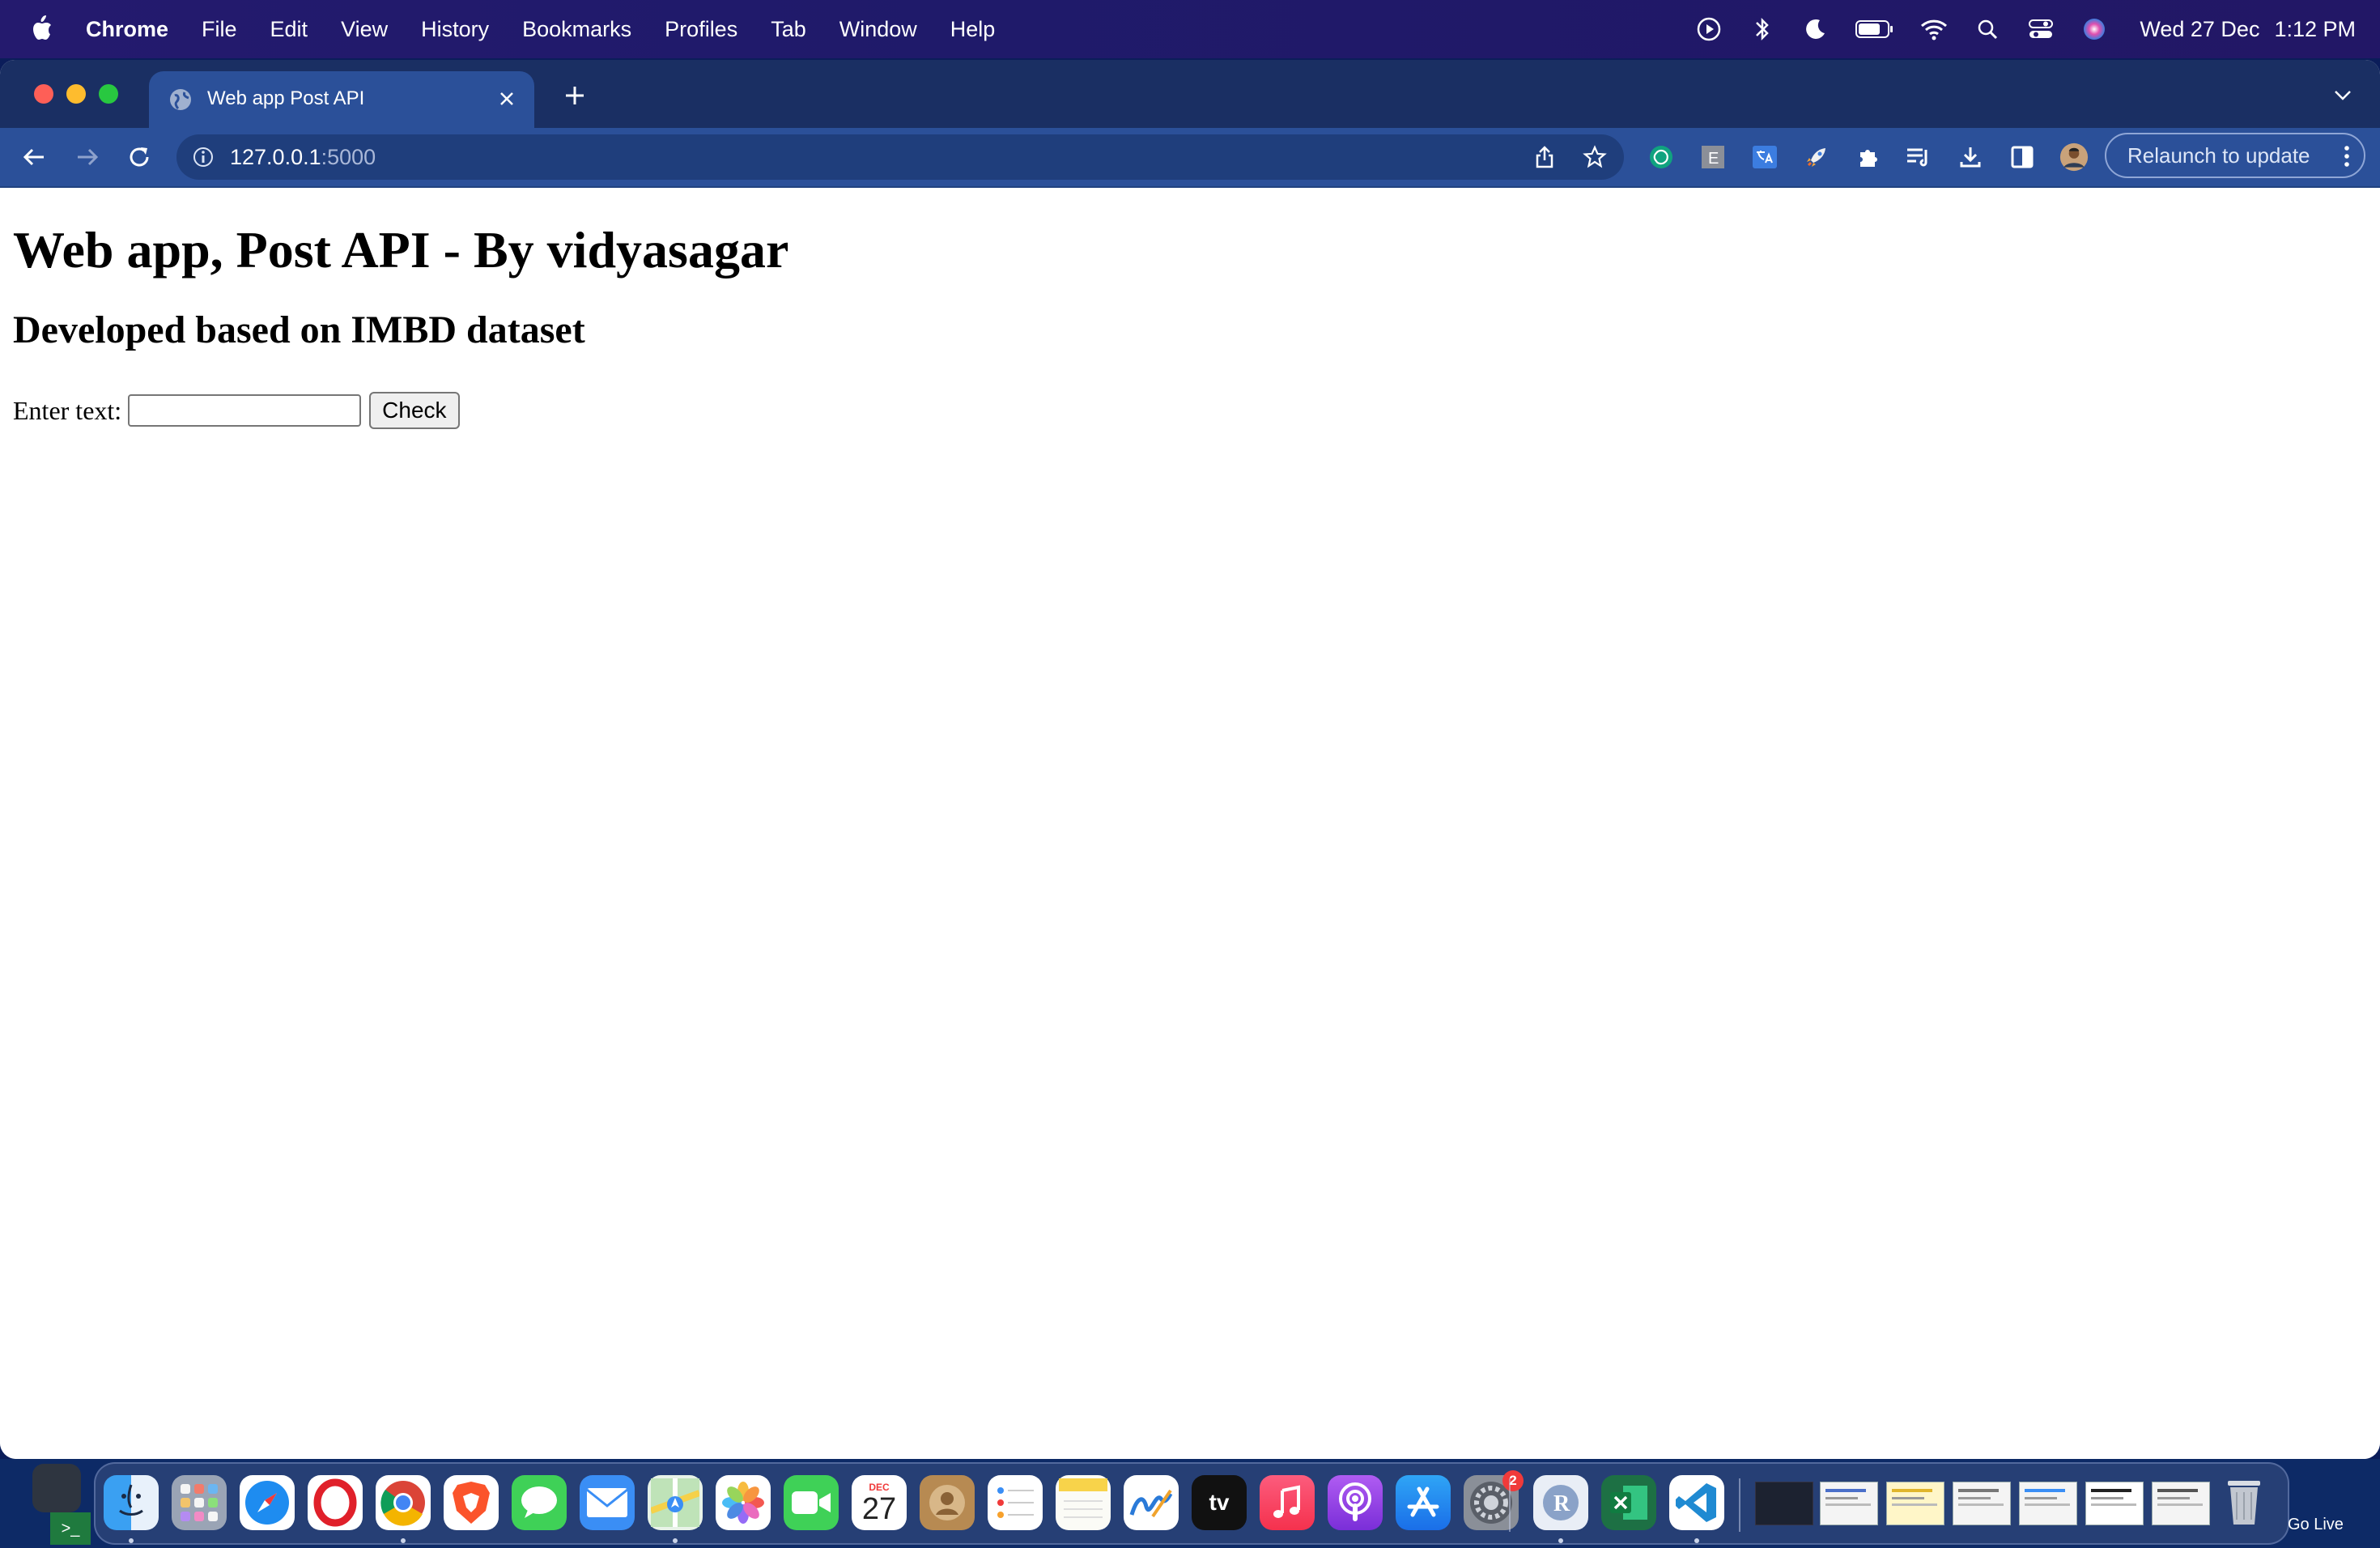 This screenshot has height=1548, width=2380. What do you see at coordinates (2343, 96) in the screenshot?
I see `tab-search-chevron-down-icon` at bounding box center [2343, 96].